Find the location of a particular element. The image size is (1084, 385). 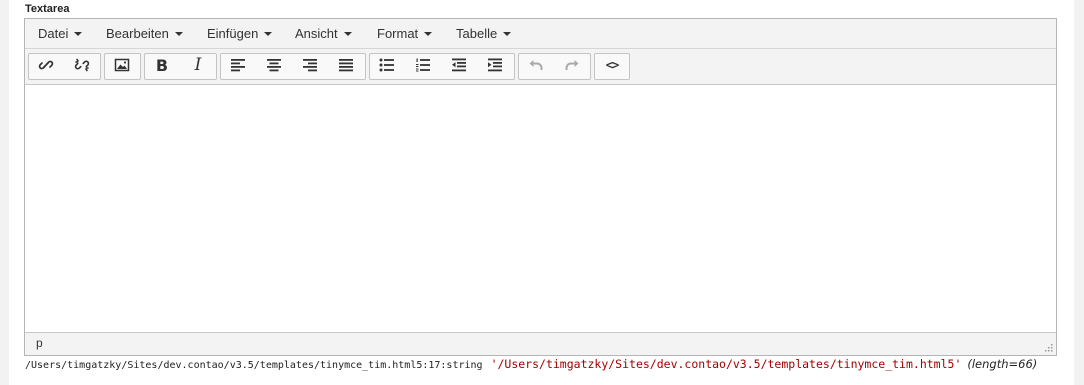

bold-button: B is located at coordinates (162, 65).